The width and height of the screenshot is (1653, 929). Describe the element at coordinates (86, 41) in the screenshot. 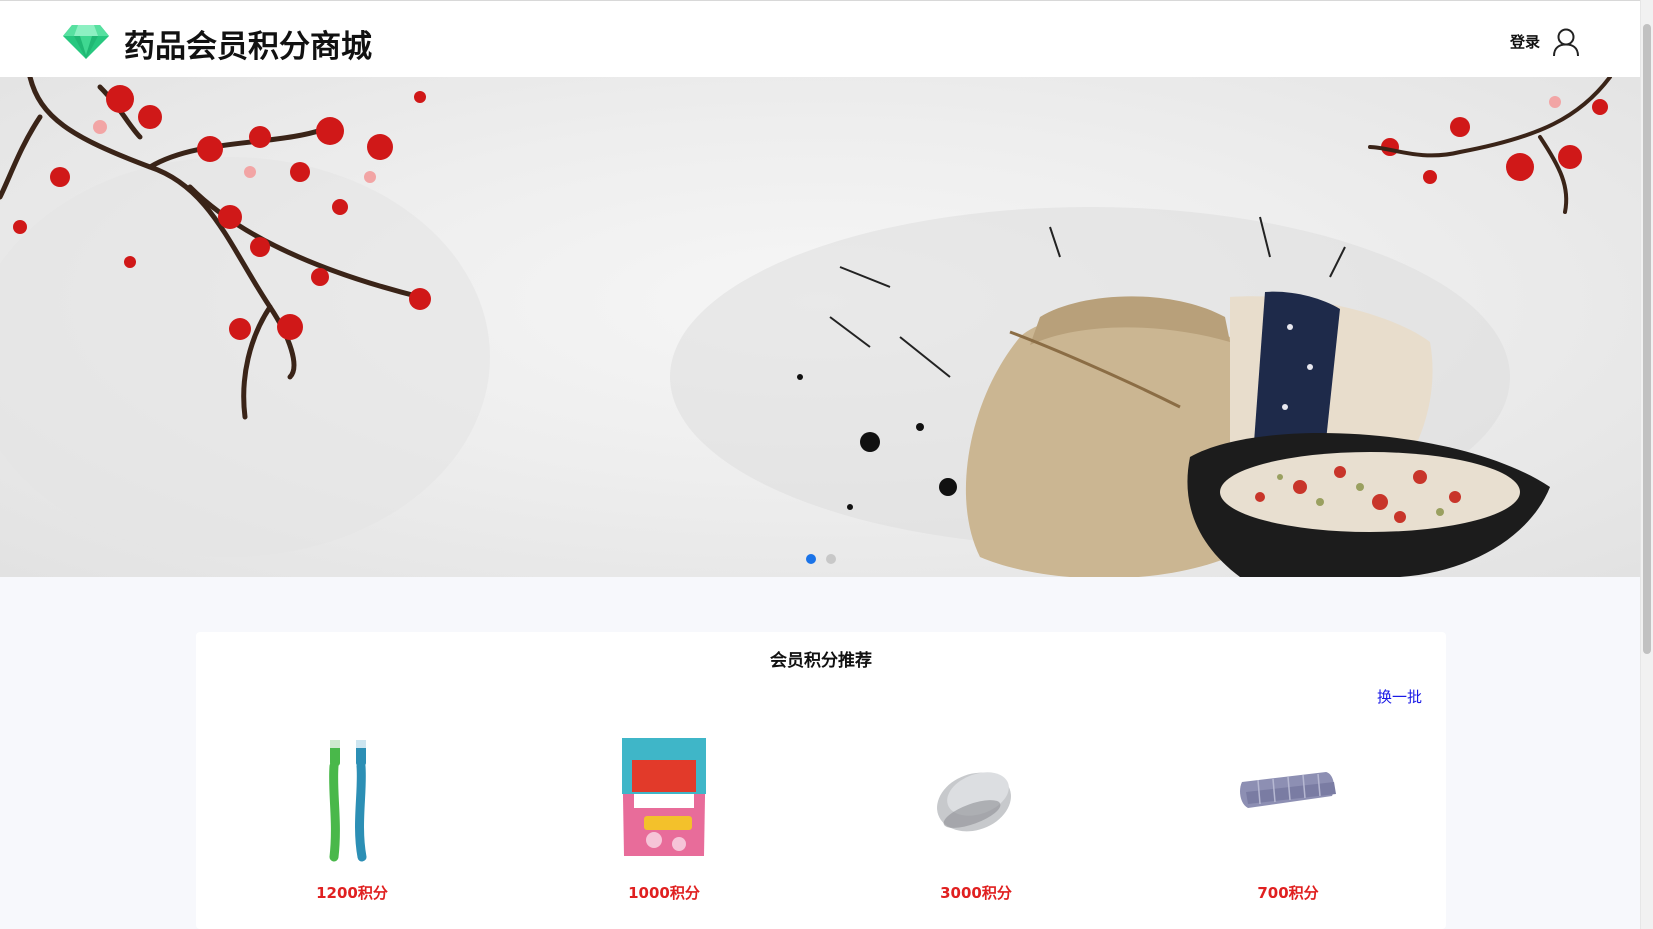

I see `diamond-logo-icon` at that location.